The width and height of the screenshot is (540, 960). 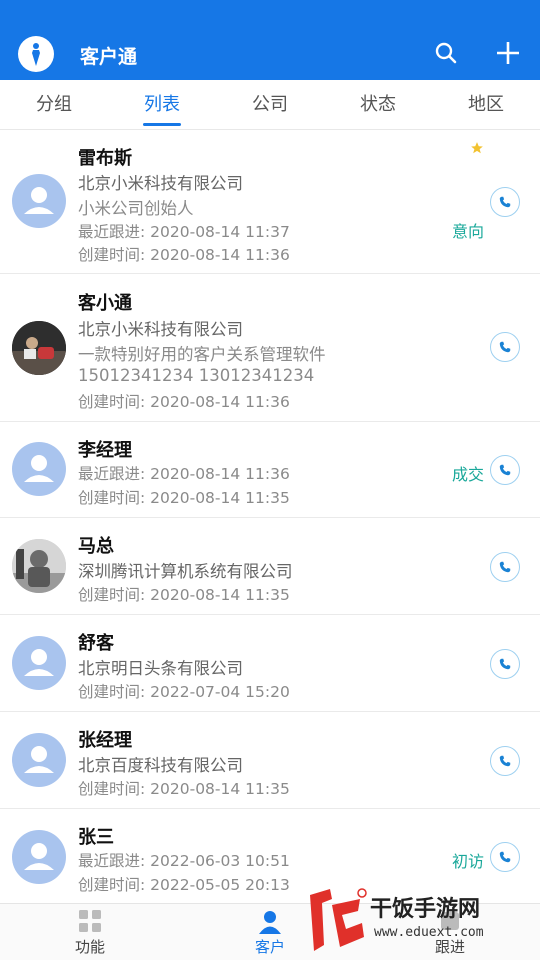 What do you see at coordinates (467, 474) in the screenshot?
I see `status-badge: 成交` at bounding box center [467, 474].